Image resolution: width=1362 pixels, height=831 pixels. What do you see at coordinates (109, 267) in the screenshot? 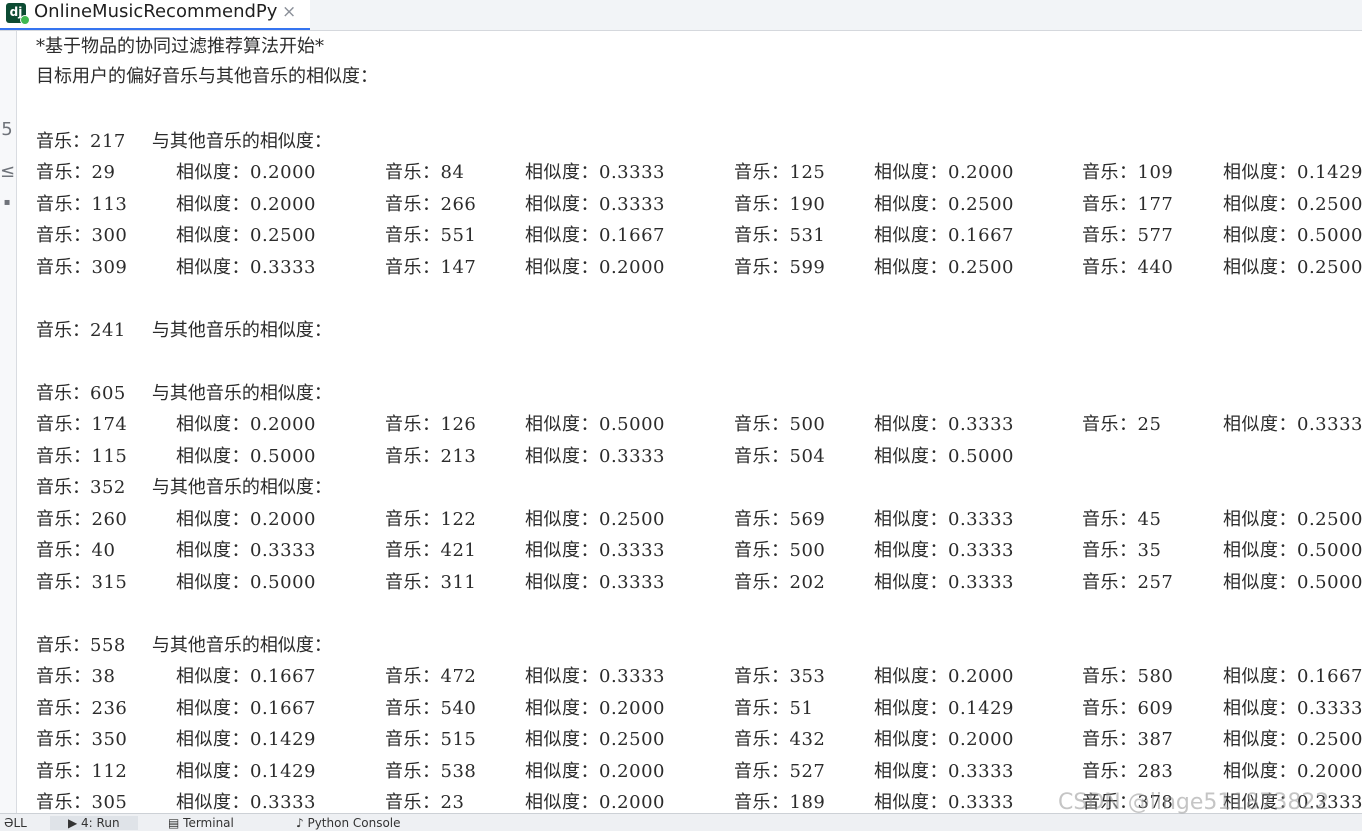
I see `music-id: 309` at bounding box center [109, 267].